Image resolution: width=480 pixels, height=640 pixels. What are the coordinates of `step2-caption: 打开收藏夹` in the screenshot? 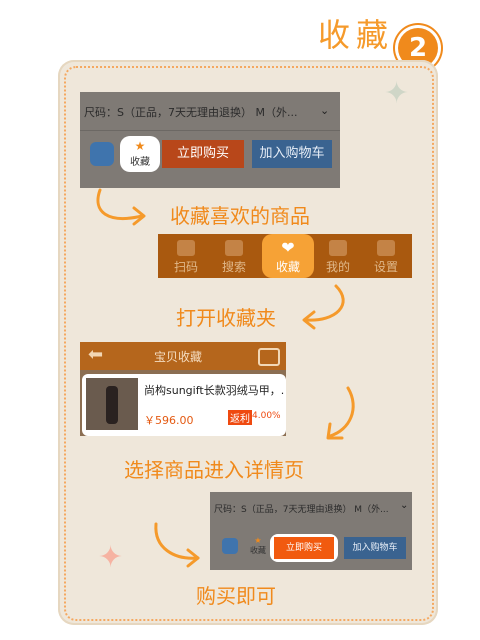 It's located at (226, 318).